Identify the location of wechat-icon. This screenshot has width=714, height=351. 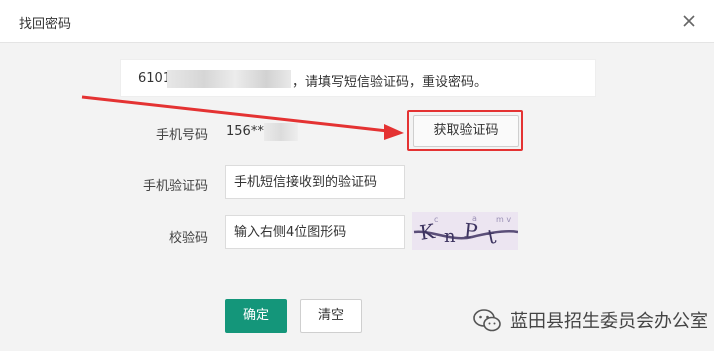
(487, 320).